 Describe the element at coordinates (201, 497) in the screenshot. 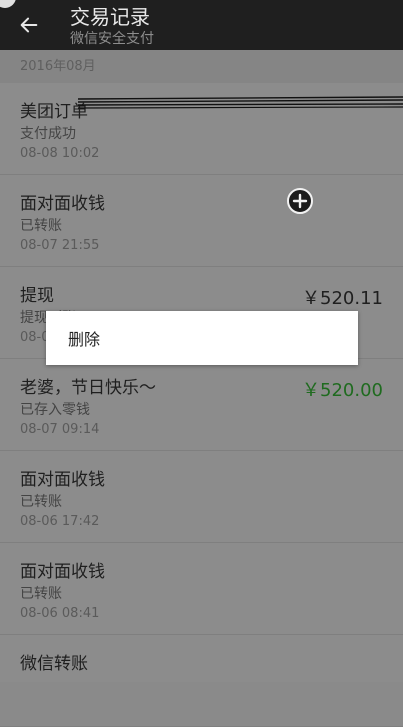

I see `list-item: 面对面收钱 已转账 08-06 17:42` at that location.